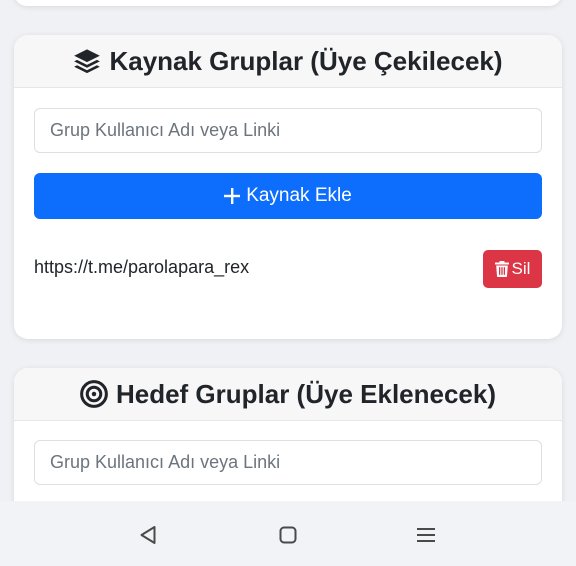 The height and width of the screenshot is (566, 576). What do you see at coordinates (521, 268) in the screenshot?
I see `delete-label: Sil` at bounding box center [521, 268].